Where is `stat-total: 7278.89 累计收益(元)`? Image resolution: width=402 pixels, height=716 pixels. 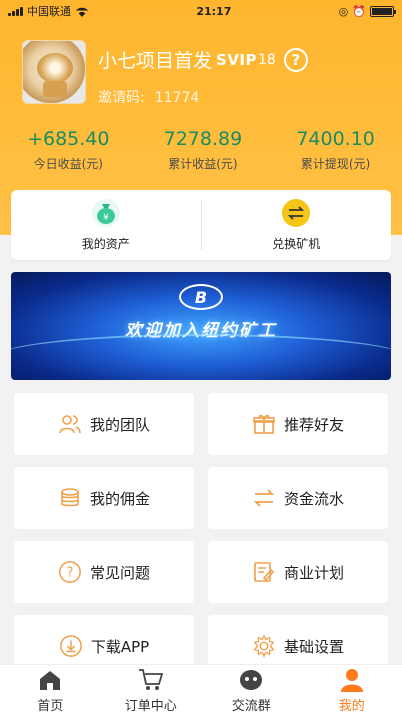
stat-total: 7278.89 累计收益(元) is located at coordinates (203, 150).